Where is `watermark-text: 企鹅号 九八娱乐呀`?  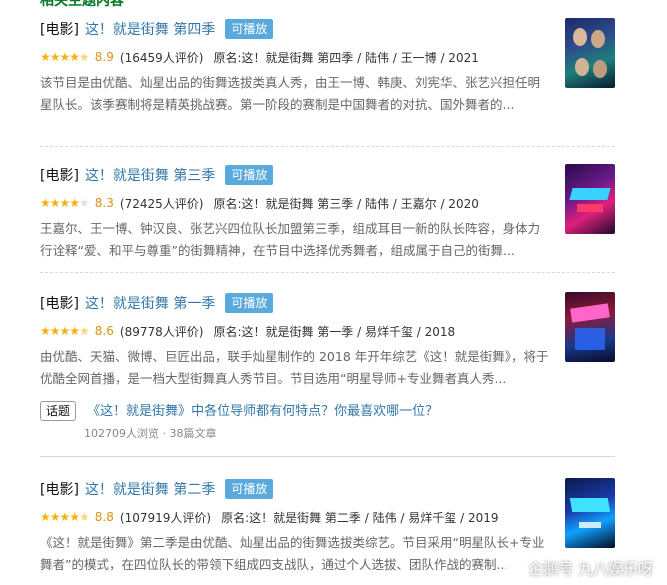 watermark-text: 企鹅号 九八娱乐呀 is located at coordinates (590, 569).